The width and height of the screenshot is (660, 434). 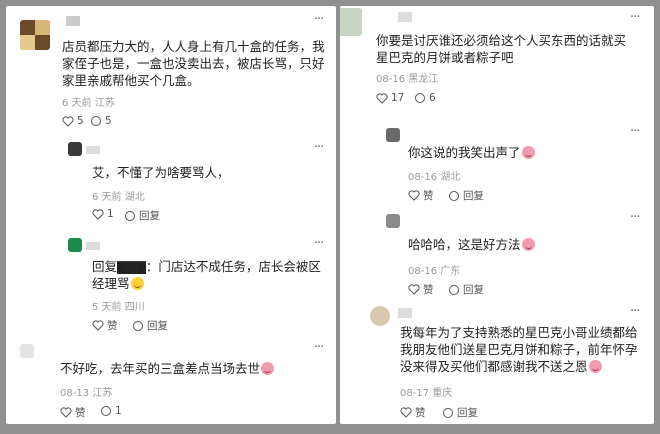 What do you see at coordinates (80, 121) in the screenshot?
I see `like-count: 5` at bounding box center [80, 121].